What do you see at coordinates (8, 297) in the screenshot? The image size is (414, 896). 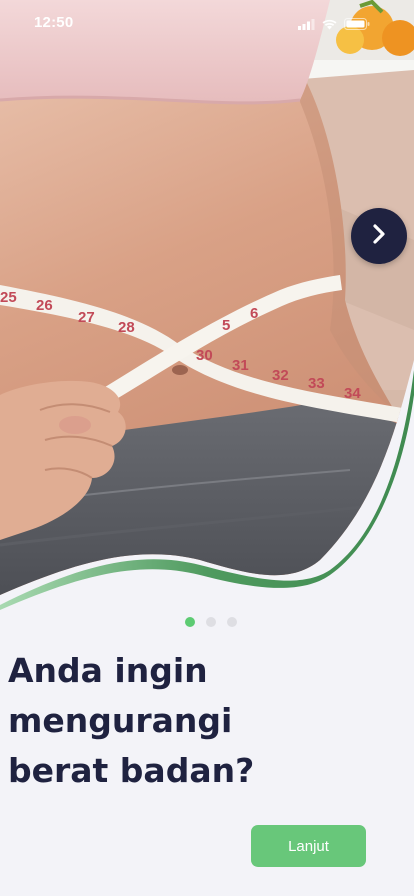 I see `tape-number: 25` at bounding box center [8, 297].